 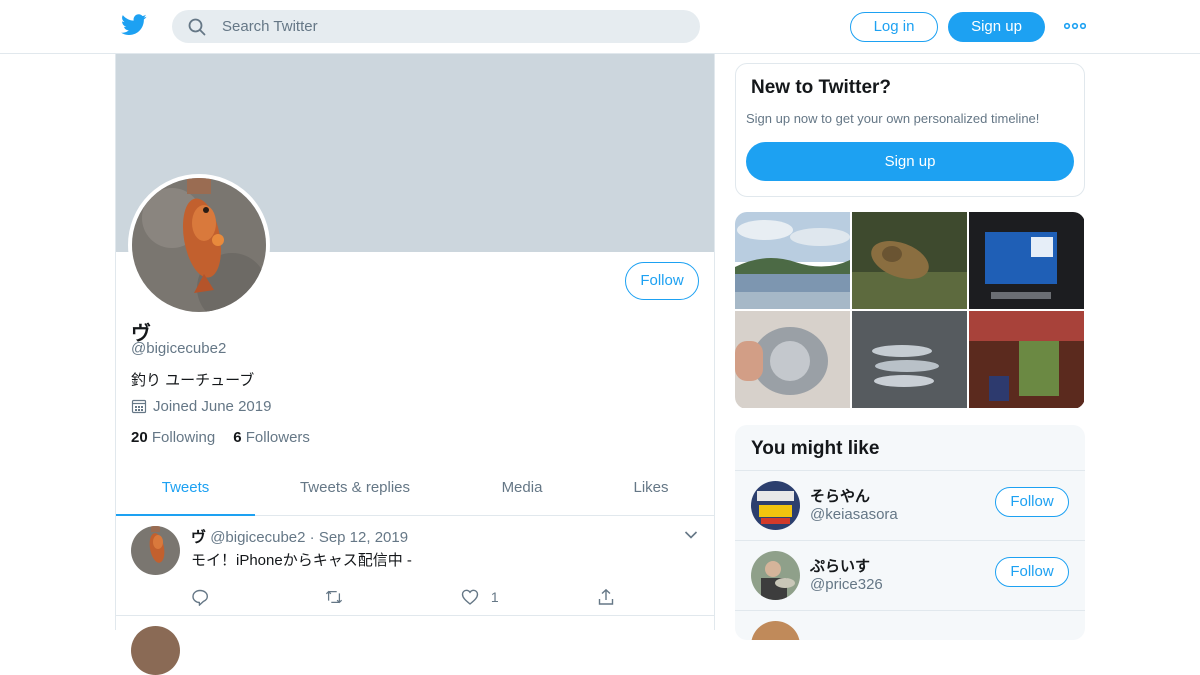 I want to click on tab-tweets: Tweets, so click(x=185, y=490).